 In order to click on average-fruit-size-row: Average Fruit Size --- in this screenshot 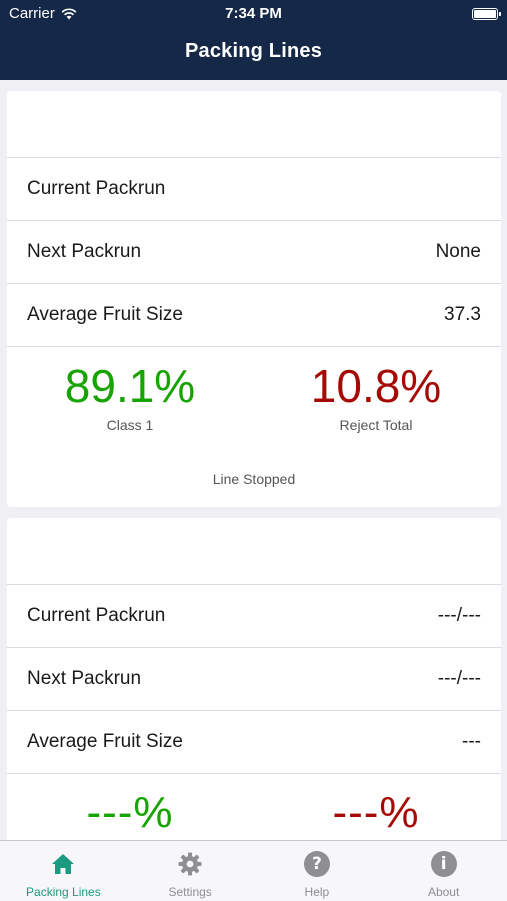, I will do `click(254, 742)`.